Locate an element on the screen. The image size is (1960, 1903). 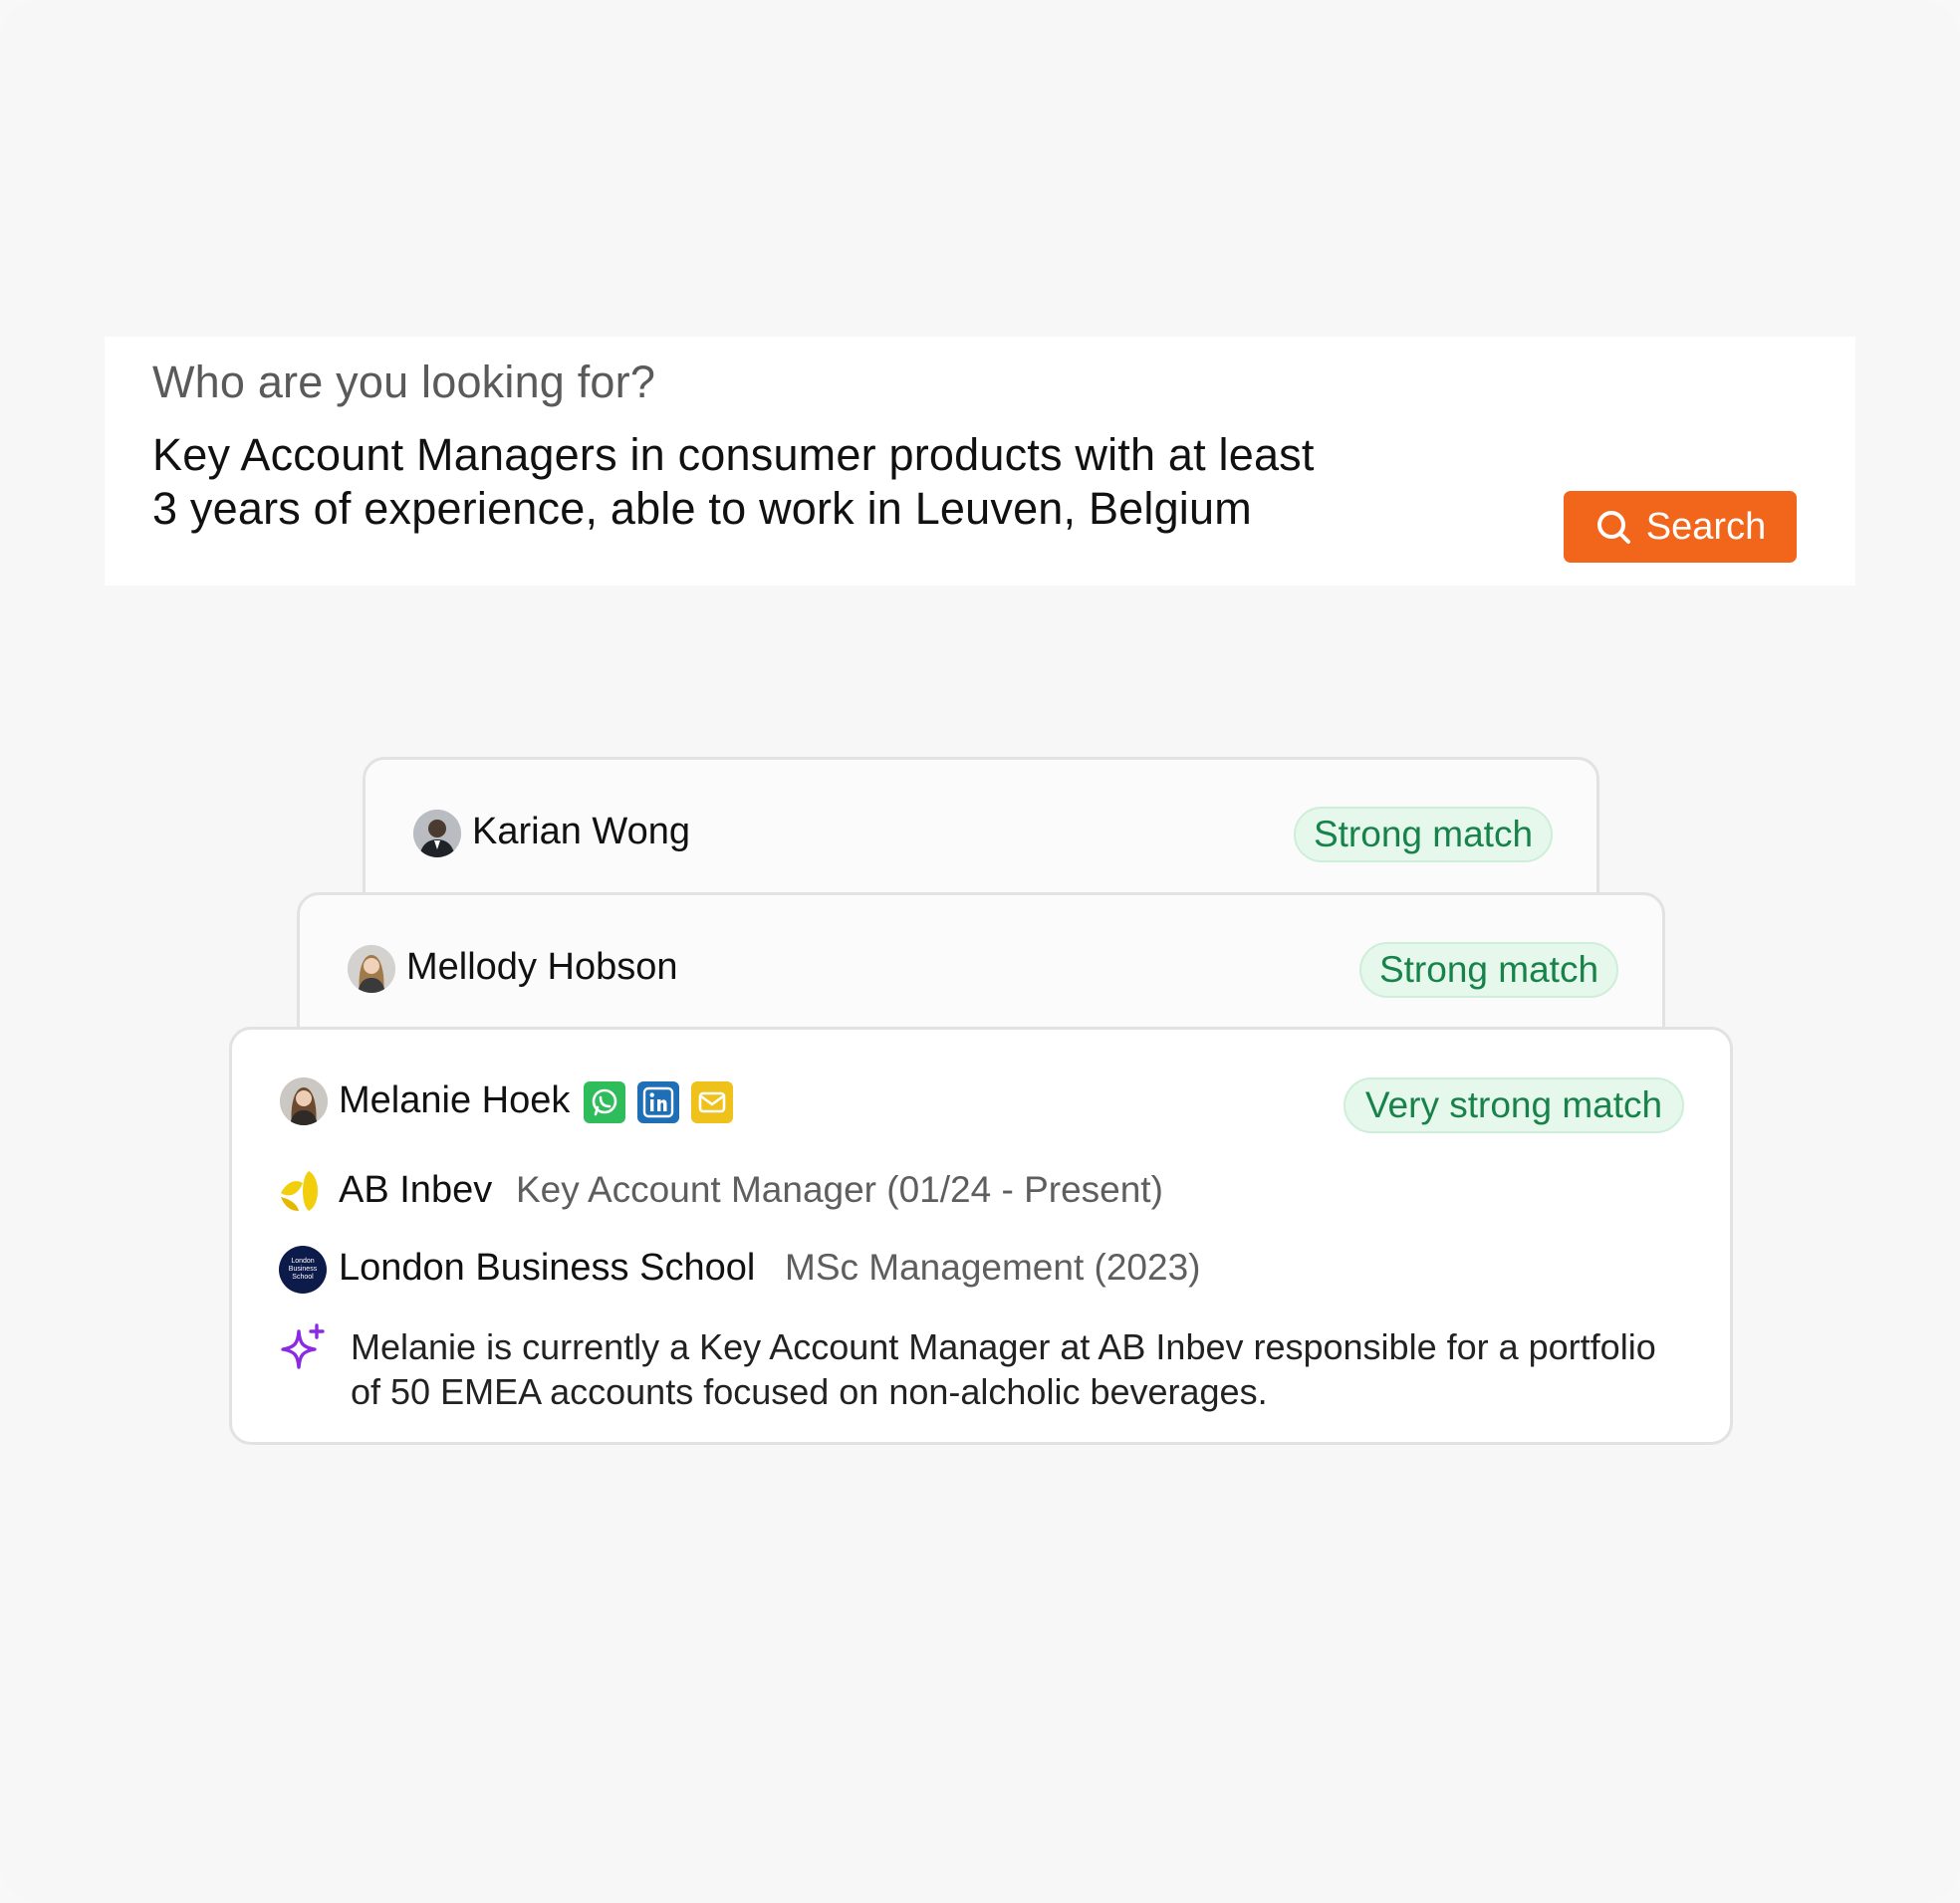
company-role: Key Account Manager (01/24 - Present) is located at coordinates (840, 1189).